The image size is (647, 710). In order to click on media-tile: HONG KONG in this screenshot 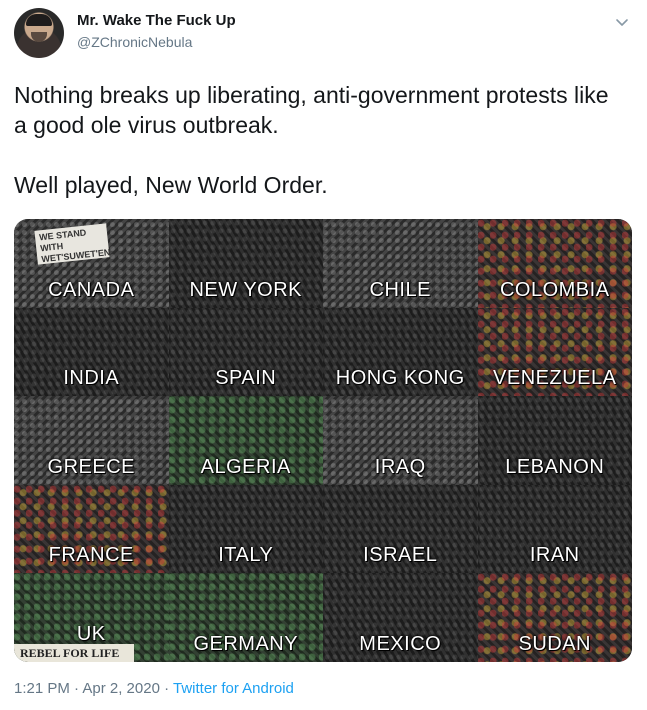, I will do `click(400, 352)`.